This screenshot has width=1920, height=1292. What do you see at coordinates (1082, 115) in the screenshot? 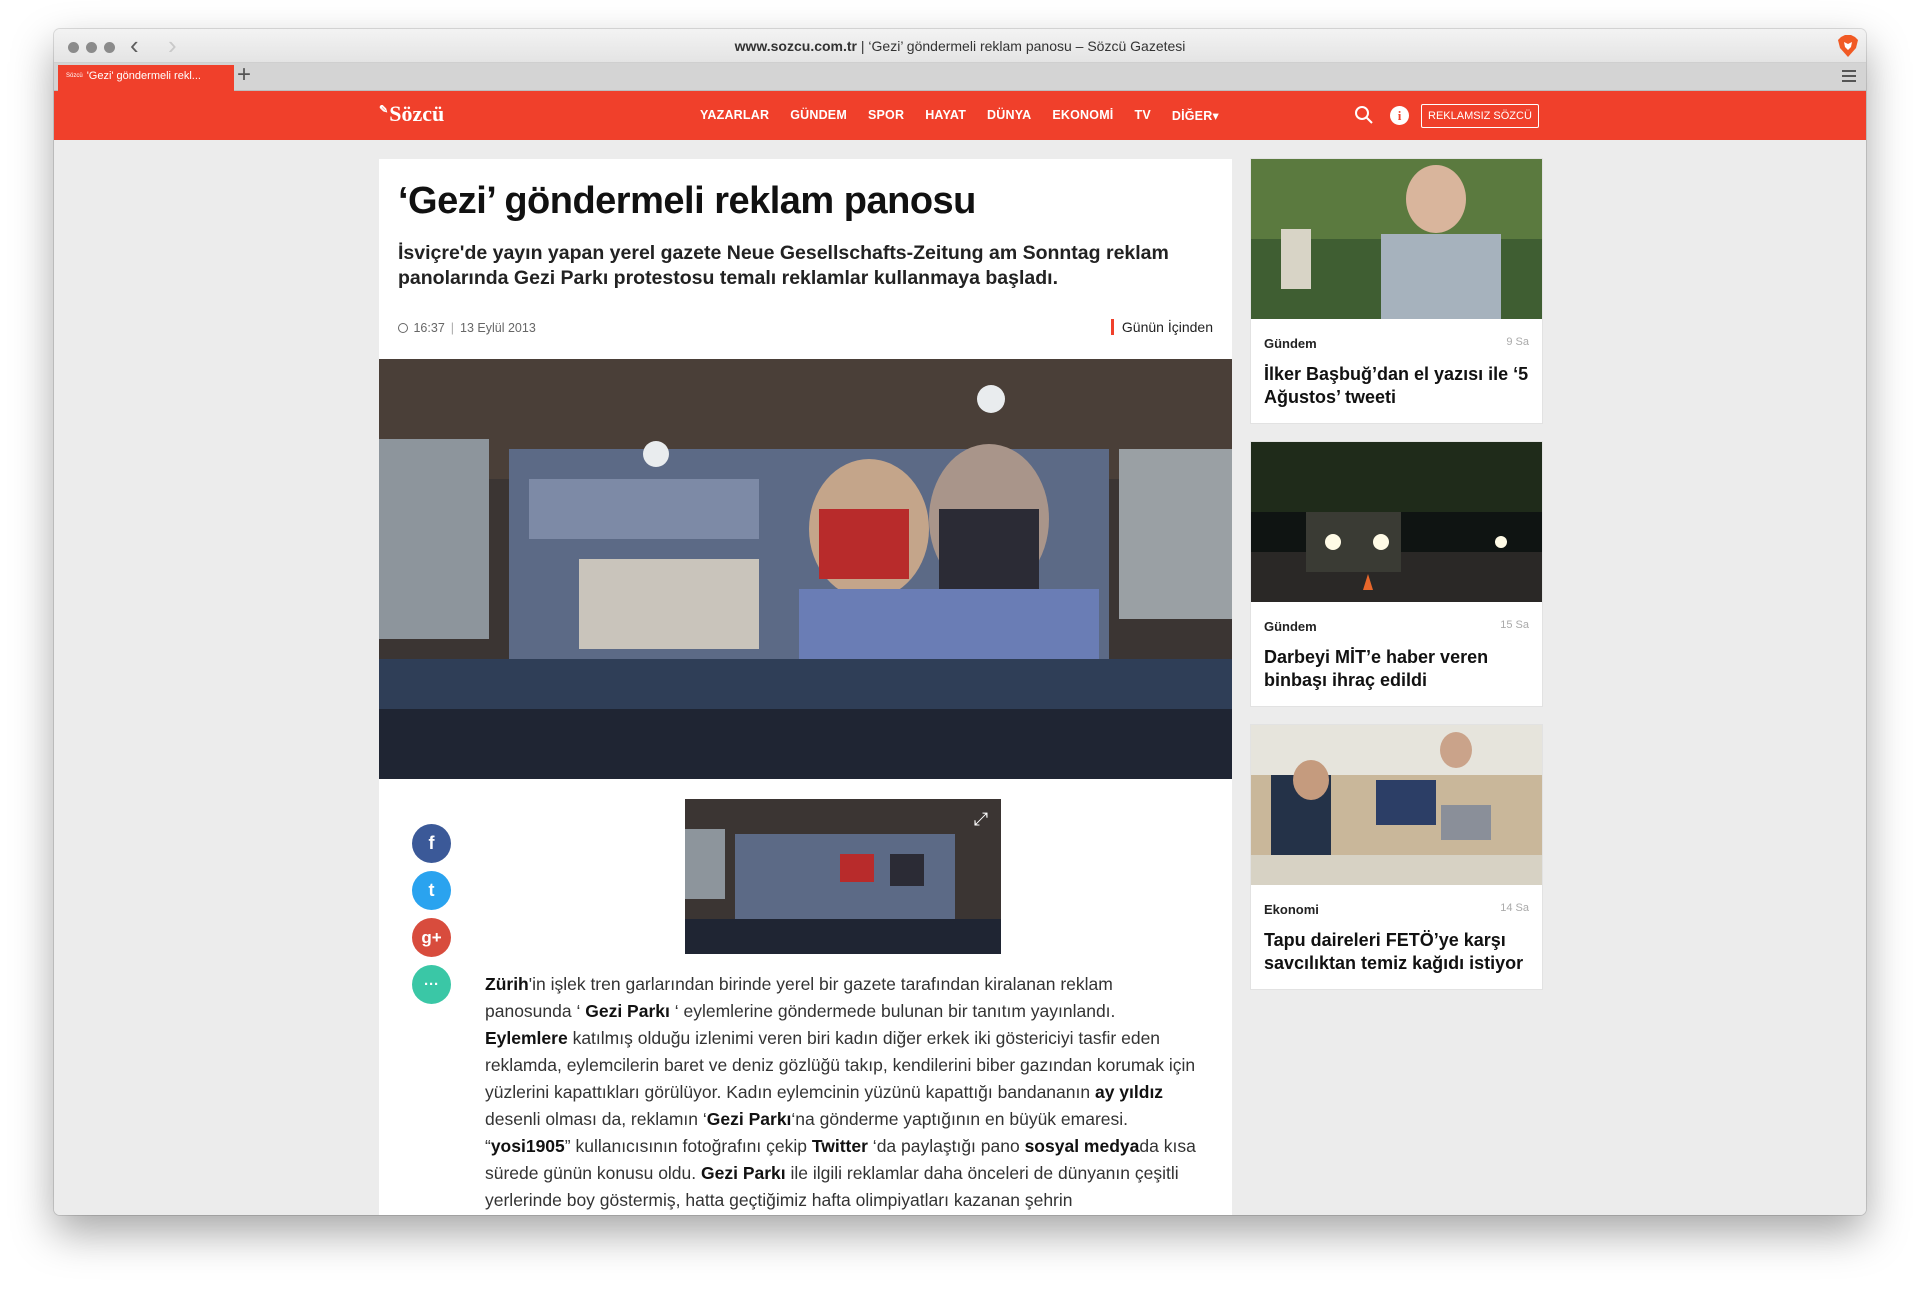
I see `nav-ekonomi: EKONOMİ` at bounding box center [1082, 115].